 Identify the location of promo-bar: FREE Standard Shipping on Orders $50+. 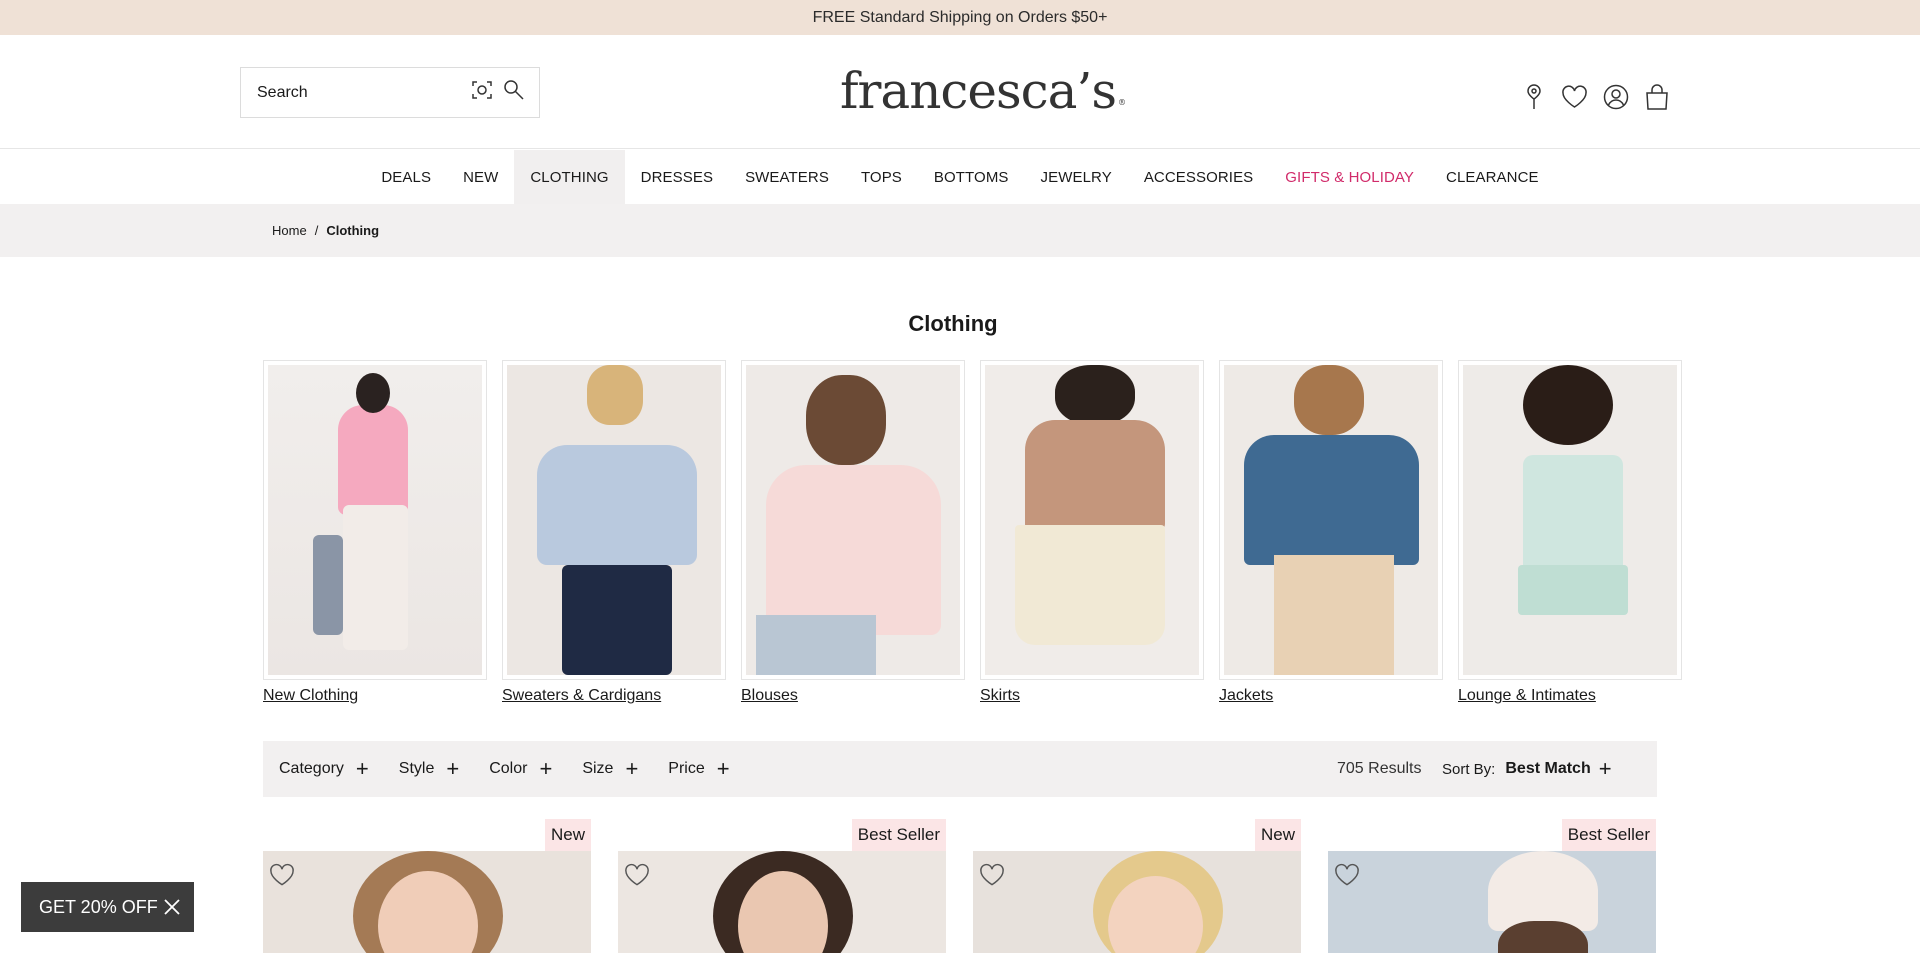
(960, 17).